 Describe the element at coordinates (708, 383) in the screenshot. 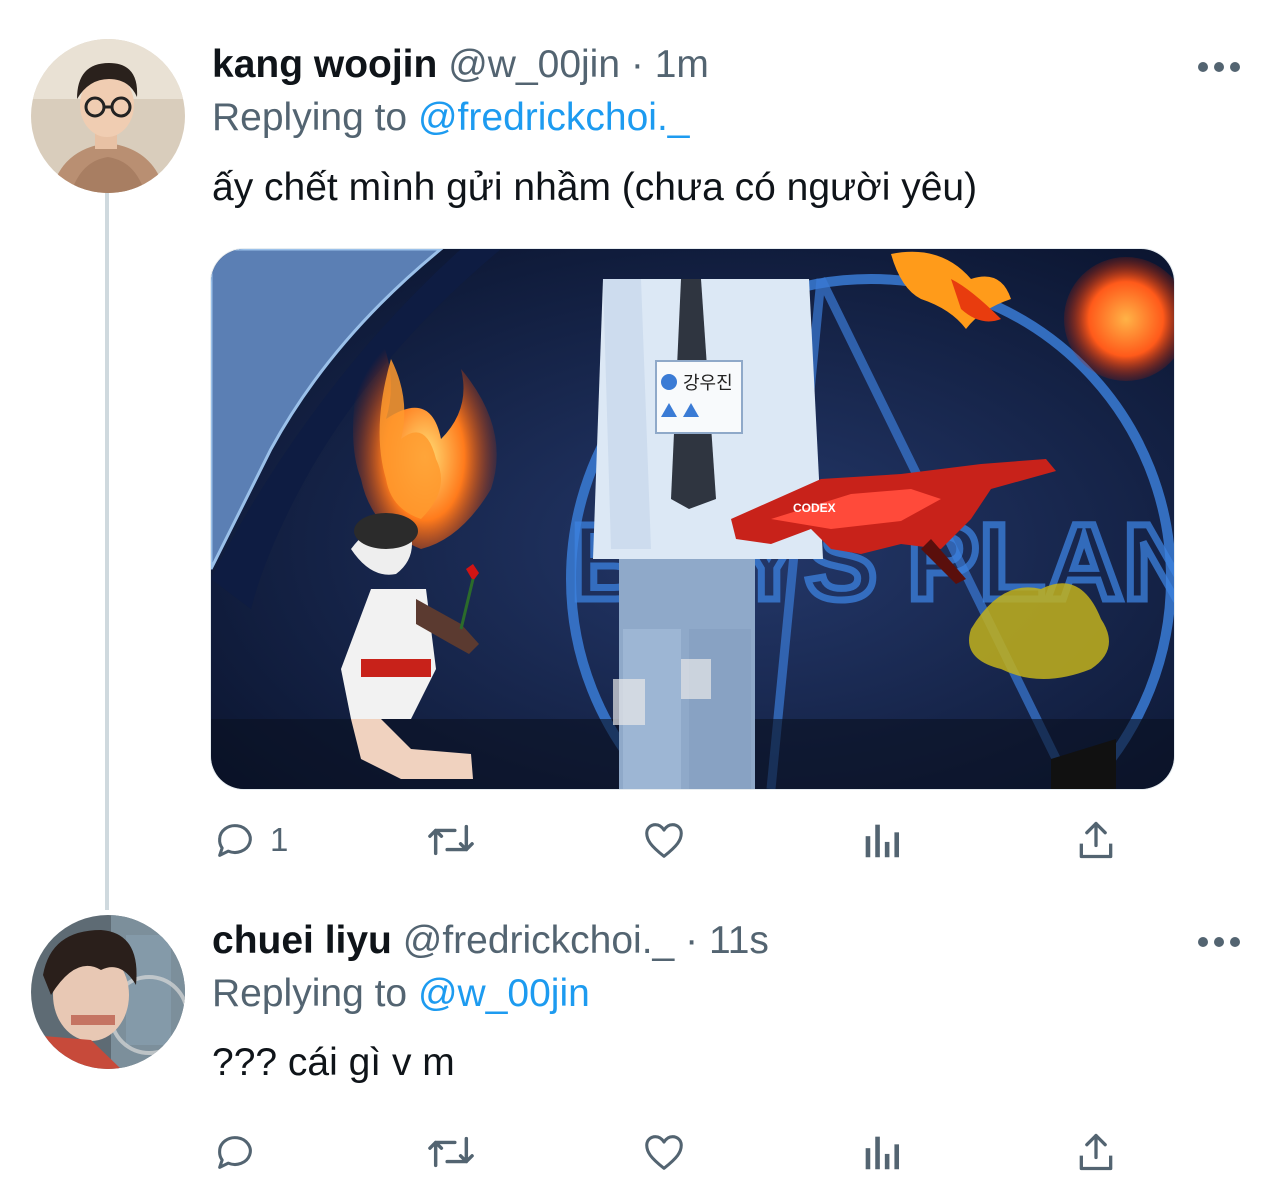

I see `name-badge-text: 강우진` at that location.